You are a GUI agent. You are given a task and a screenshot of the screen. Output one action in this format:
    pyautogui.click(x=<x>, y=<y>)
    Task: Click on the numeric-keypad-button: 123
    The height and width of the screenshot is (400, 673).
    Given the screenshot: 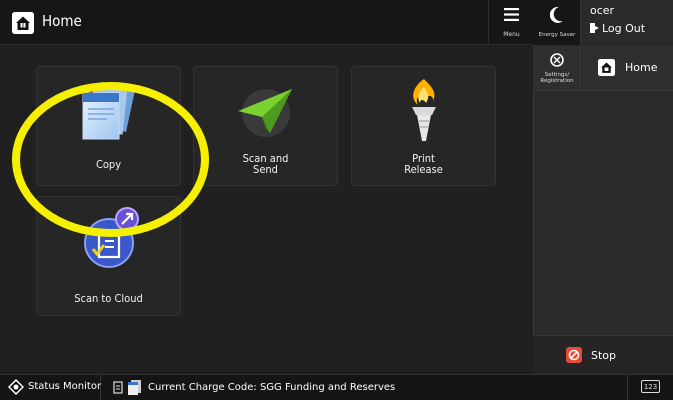 What is the action you would take?
    pyautogui.click(x=650, y=387)
    